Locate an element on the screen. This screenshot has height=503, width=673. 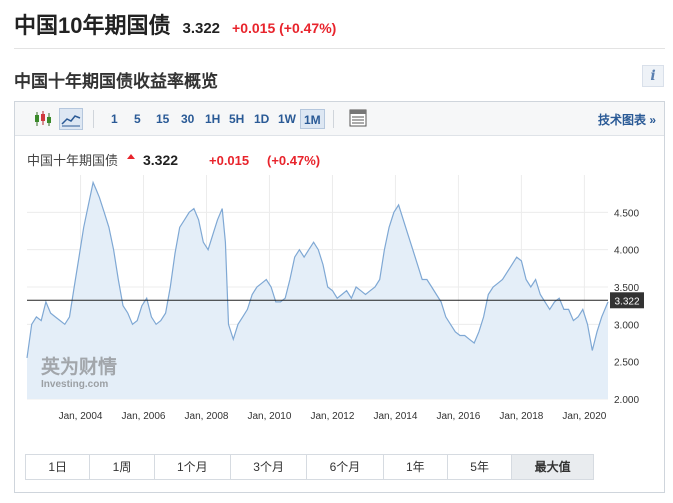
y-tick-label: 2.500 is located at coordinates (626, 363).